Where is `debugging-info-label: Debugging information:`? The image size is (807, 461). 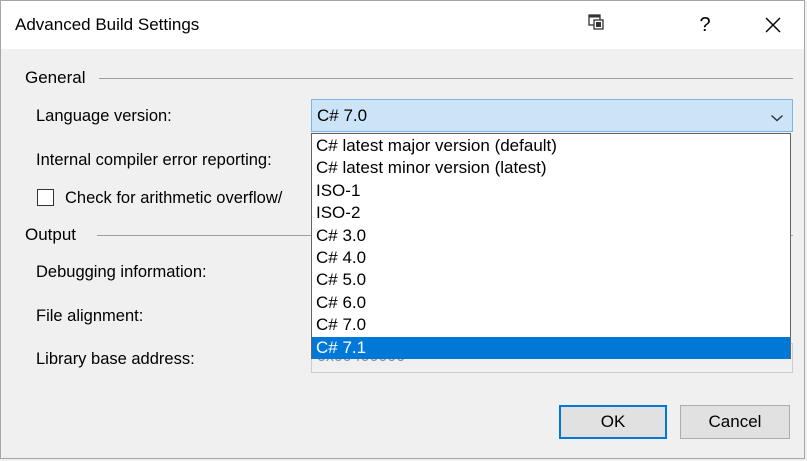 debugging-info-label: Debugging information: is located at coordinates (121, 272).